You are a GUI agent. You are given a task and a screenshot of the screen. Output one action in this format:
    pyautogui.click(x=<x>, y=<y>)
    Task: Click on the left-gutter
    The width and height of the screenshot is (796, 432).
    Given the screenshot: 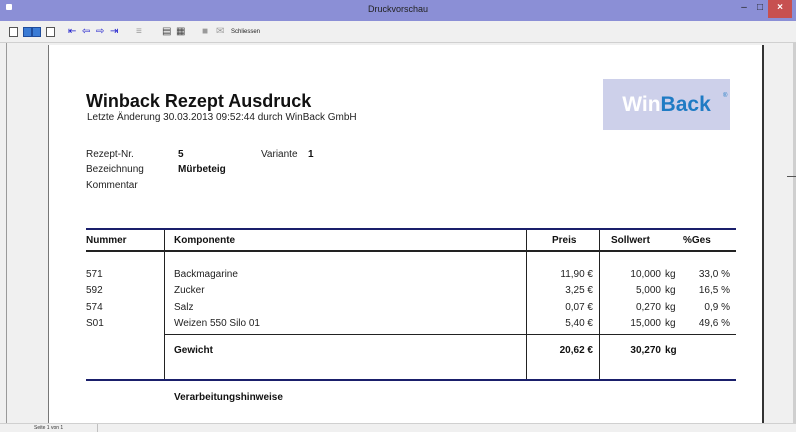 What is the action you would take?
    pyautogui.click(x=6, y=233)
    